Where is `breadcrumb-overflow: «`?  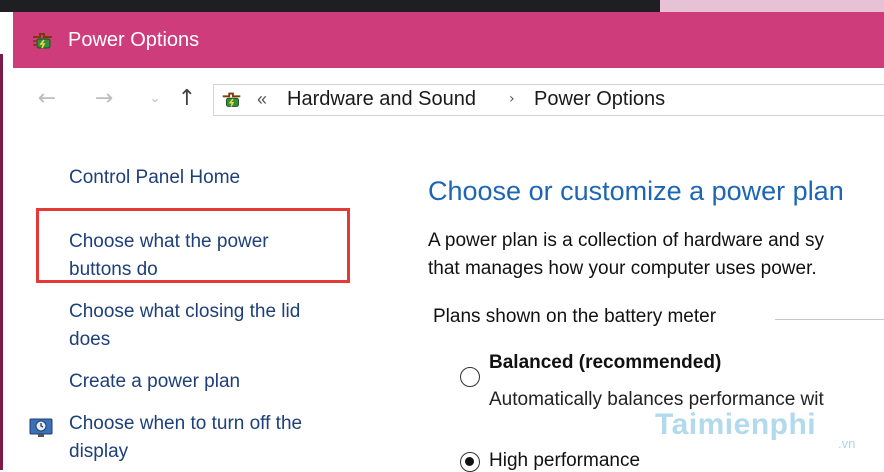 breadcrumb-overflow: « is located at coordinates (262, 99).